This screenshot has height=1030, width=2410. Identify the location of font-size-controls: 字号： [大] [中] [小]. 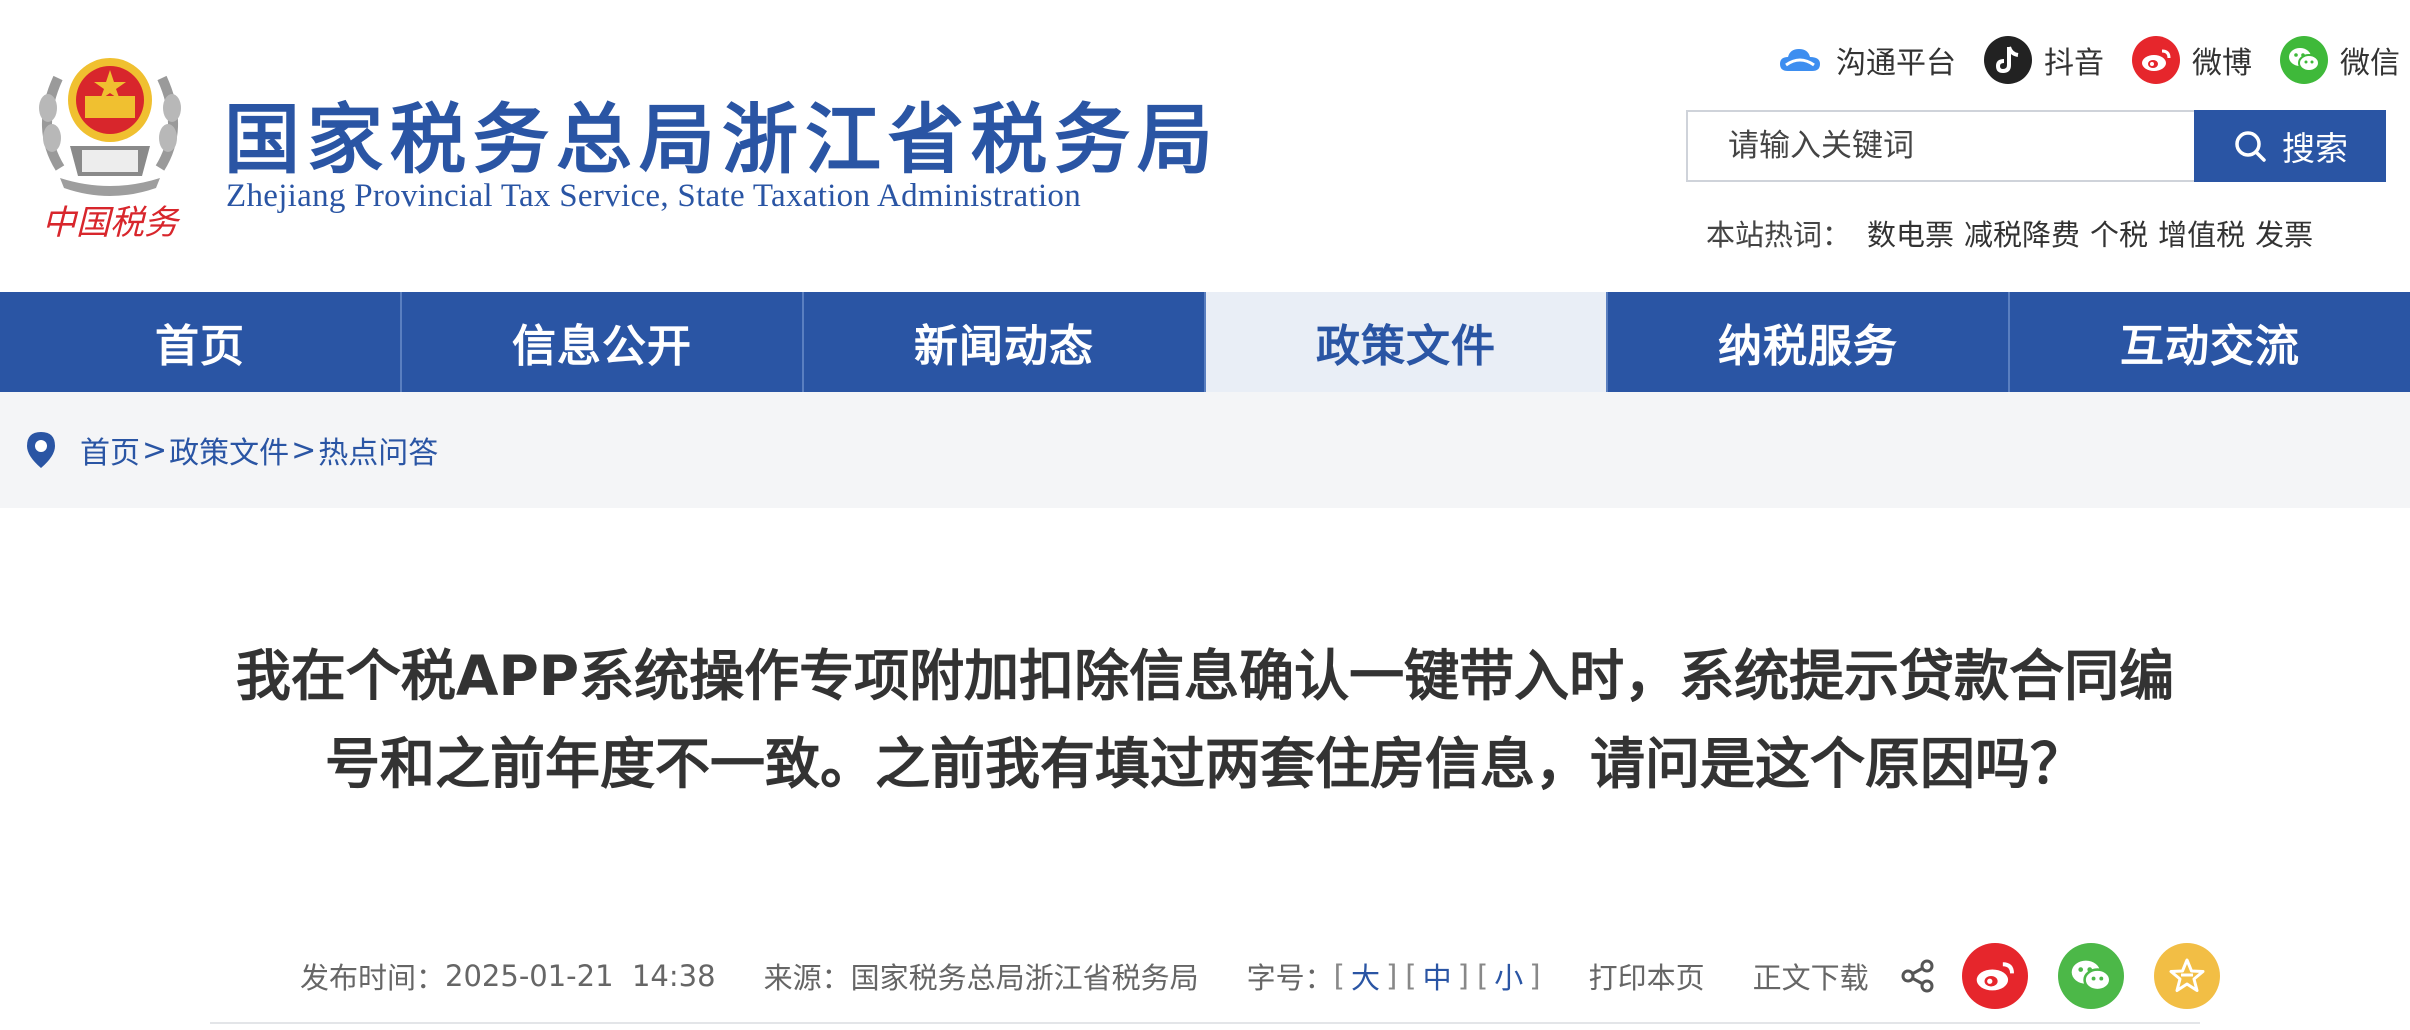
(1394, 976).